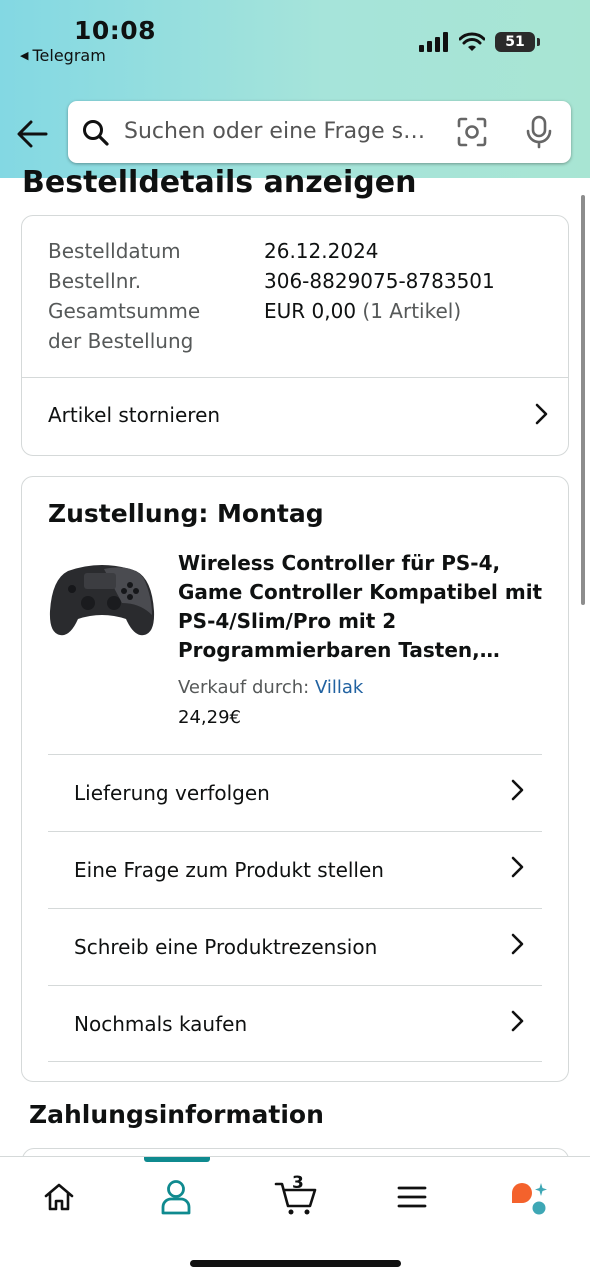  Describe the element at coordinates (124, 326) in the screenshot. I see `order-total-label: Gesamtsumme der Bestellung` at that location.